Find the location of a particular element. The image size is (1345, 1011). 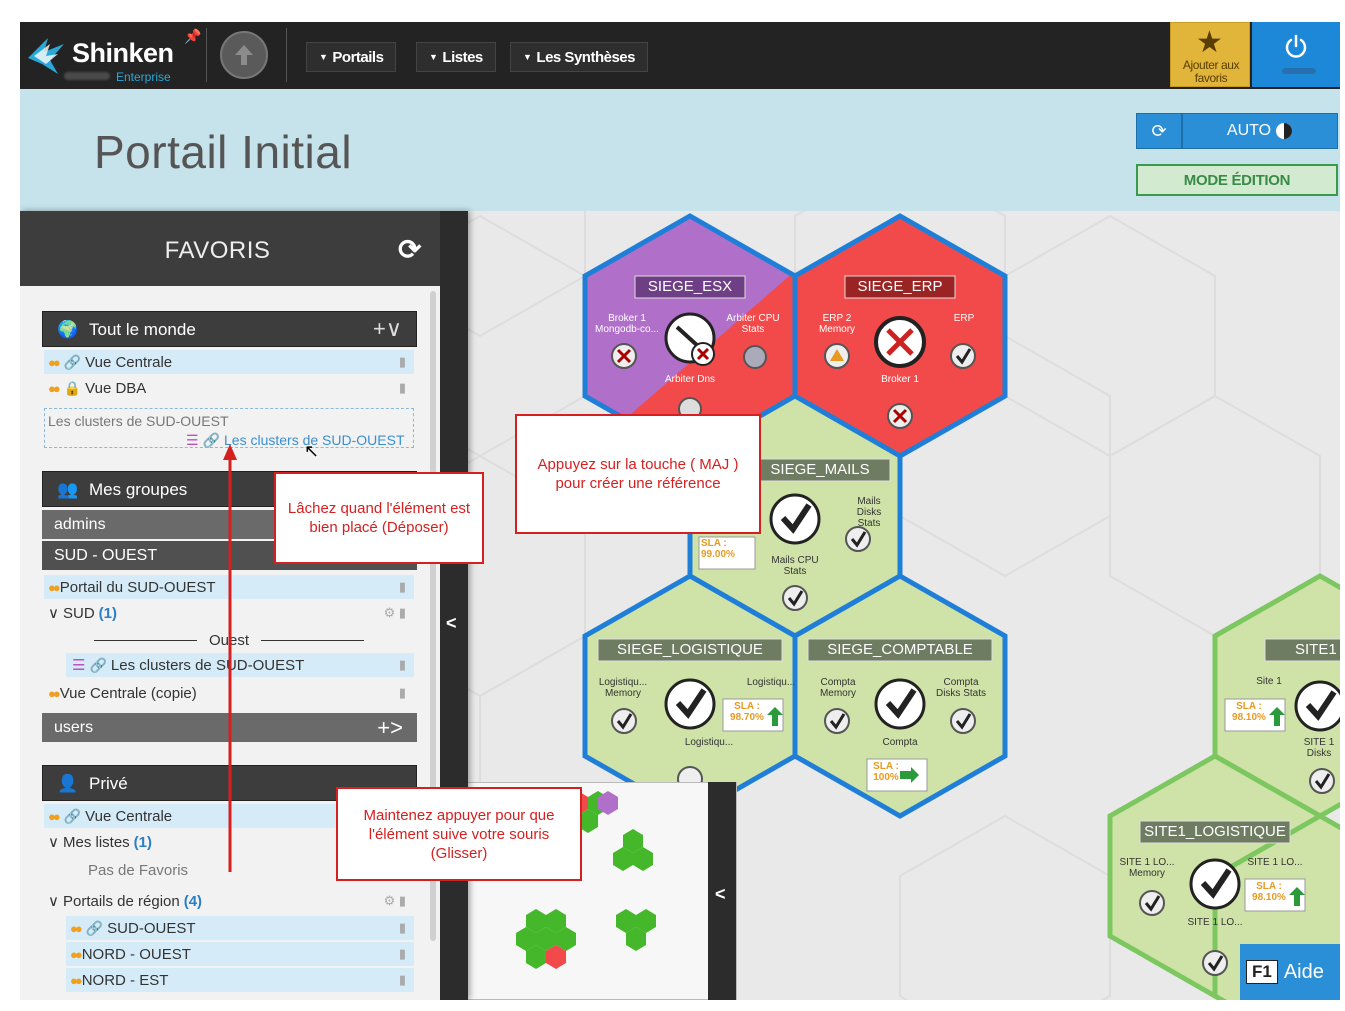

panel-collapse: < is located at coordinates (454, 605).